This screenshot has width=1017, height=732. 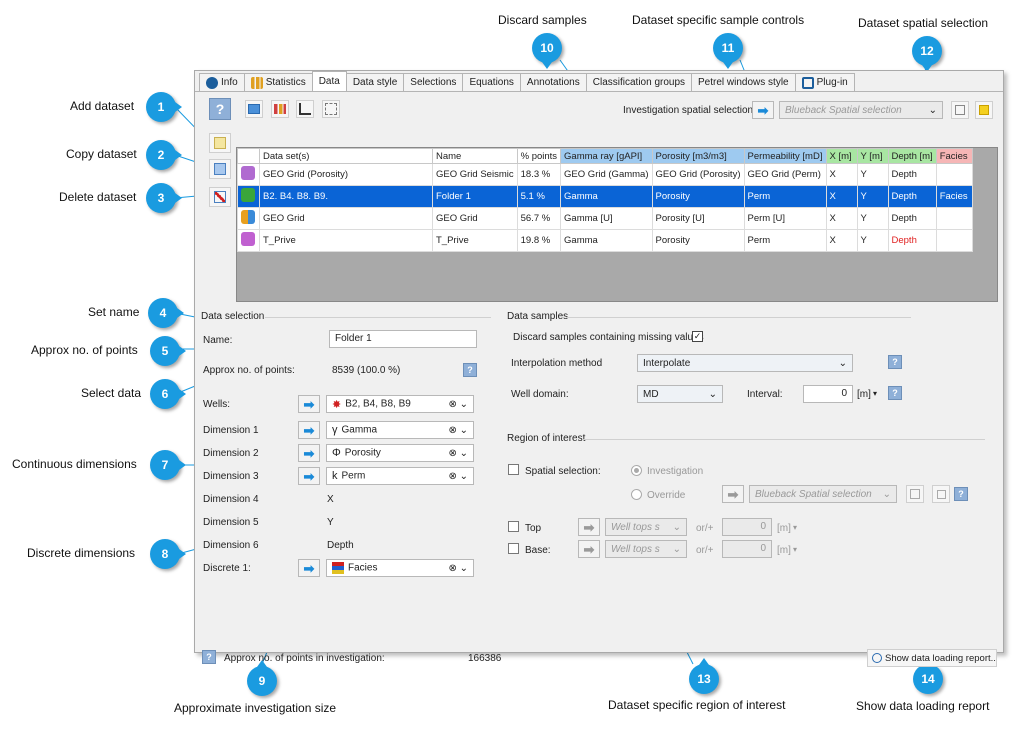 I want to click on header-permeability: Permeability [mD], so click(x=785, y=156).